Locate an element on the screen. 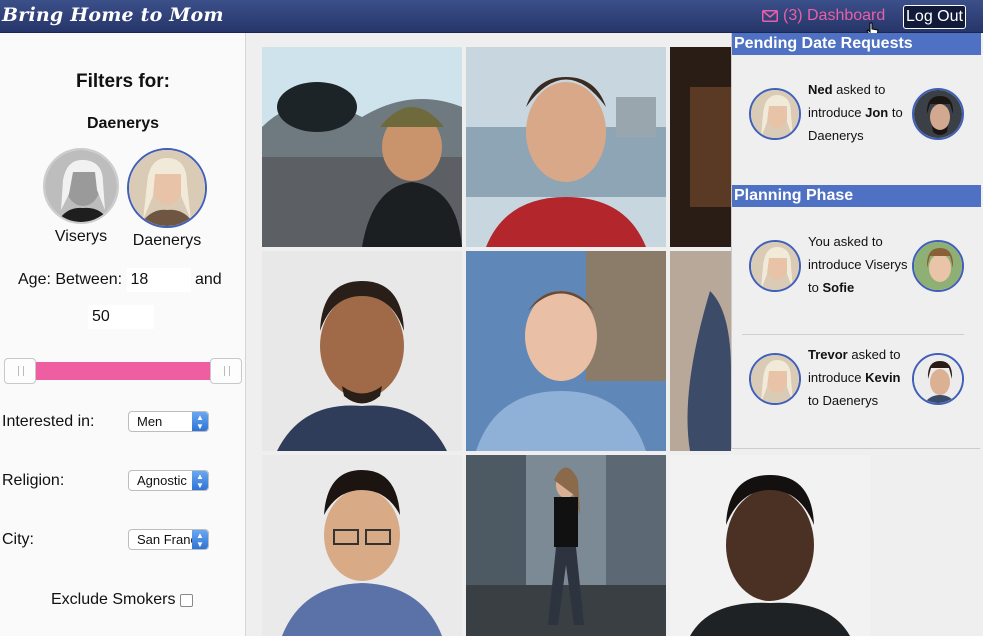  age-filter: Age: Between: 18 and is located at coordinates (120, 280).